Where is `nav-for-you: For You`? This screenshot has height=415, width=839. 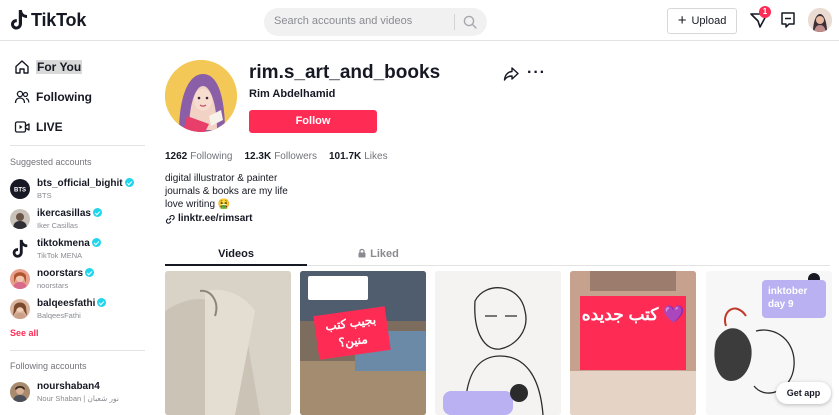
nav-for-you: For You is located at coordinates (48, 67).